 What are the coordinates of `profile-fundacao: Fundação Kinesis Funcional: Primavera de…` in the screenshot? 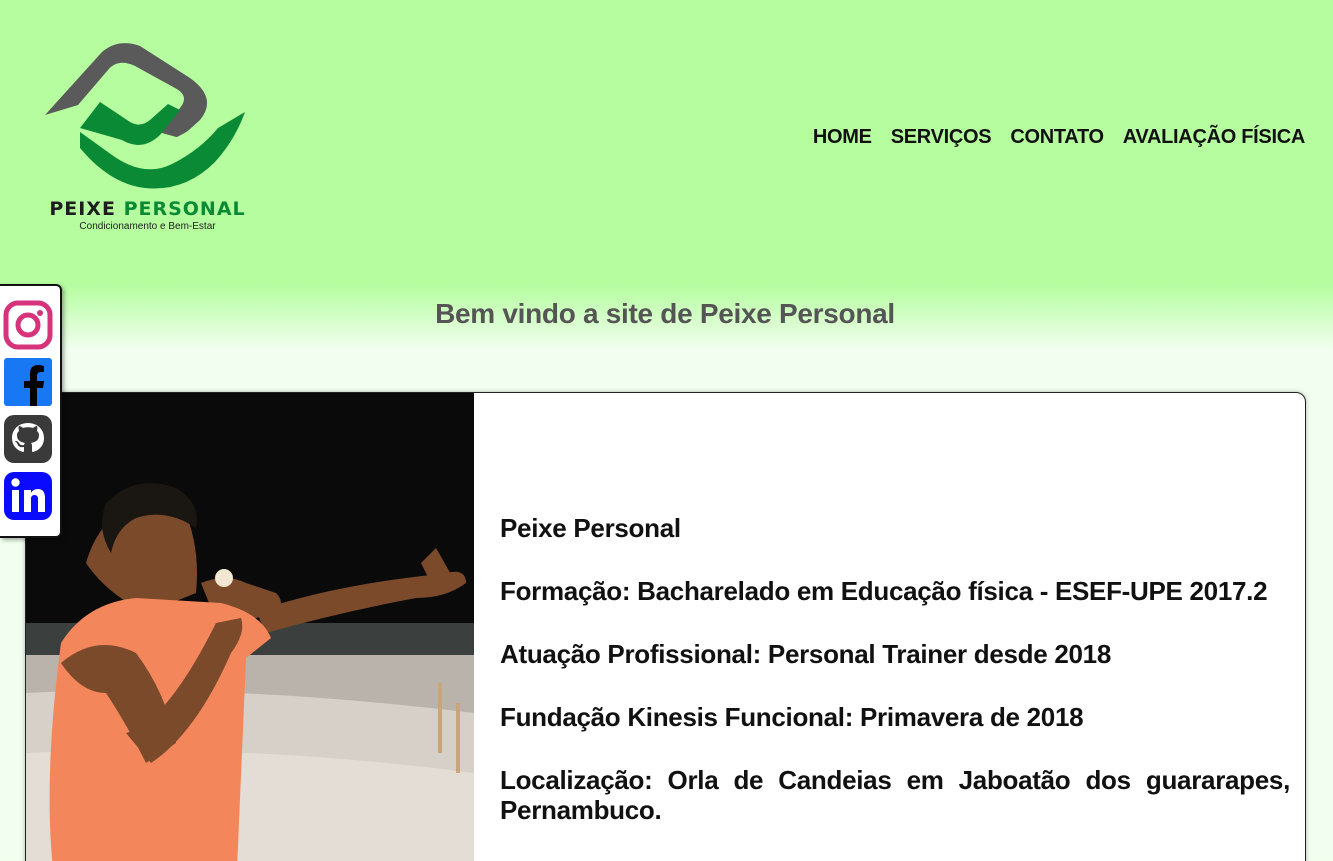 It's located at (792, 717).